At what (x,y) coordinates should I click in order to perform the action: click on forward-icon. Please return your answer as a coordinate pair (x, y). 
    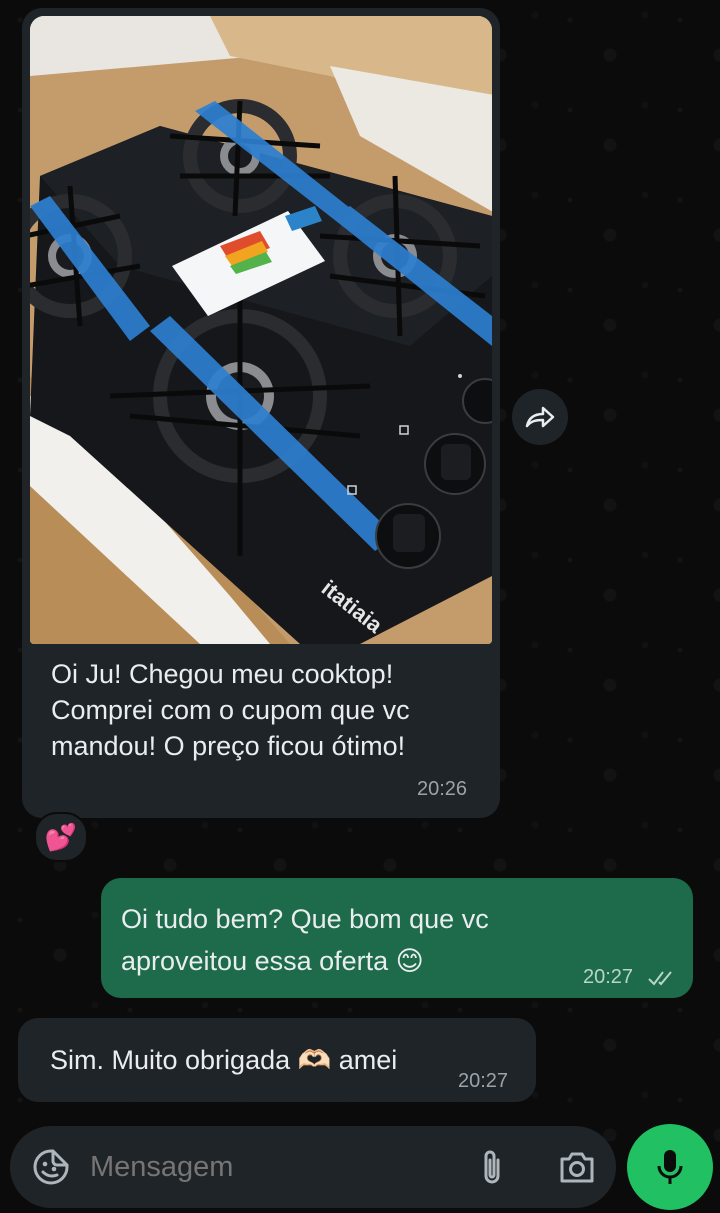
    Looking at the image, I should click on (540, 417).